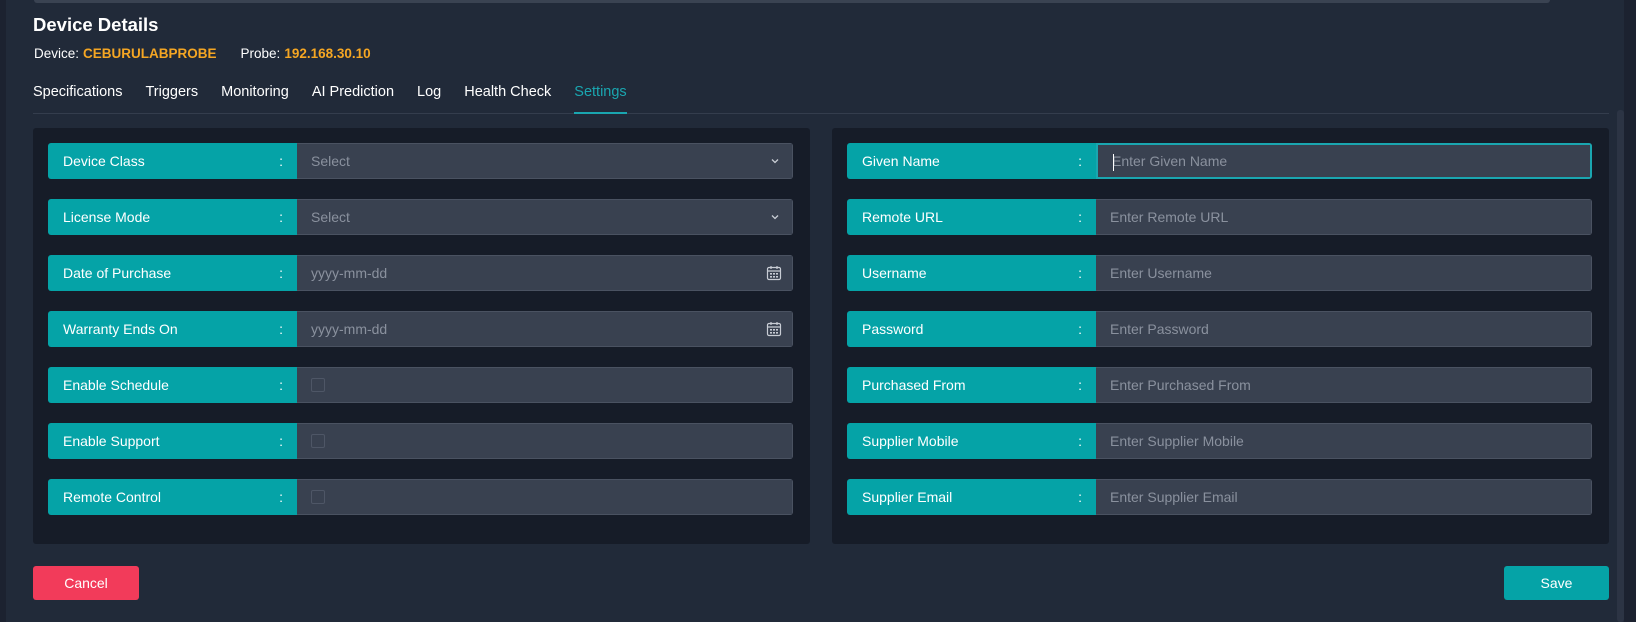 This screenshot has height=622, width=1636. I want to click on device-class-select: Select, so click(545, 161).